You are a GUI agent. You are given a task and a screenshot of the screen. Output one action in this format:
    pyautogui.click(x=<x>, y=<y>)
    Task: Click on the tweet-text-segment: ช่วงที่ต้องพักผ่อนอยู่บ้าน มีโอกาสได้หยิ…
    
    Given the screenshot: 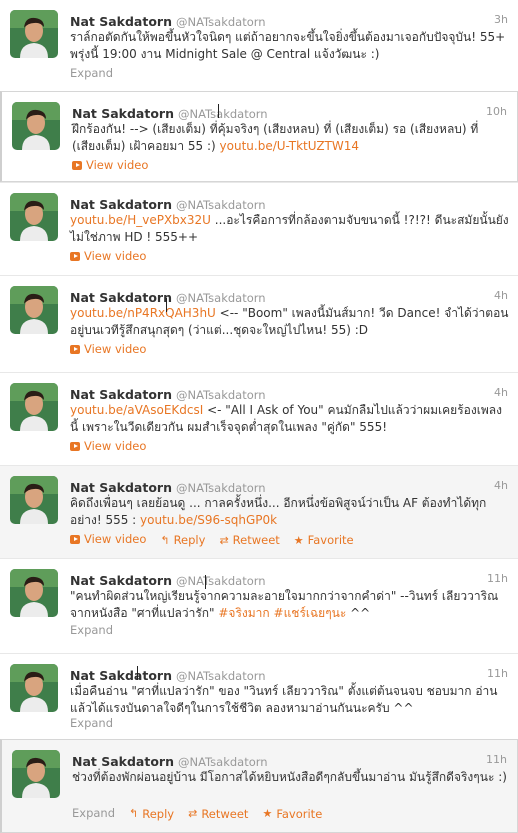 What is the action you would take?
    pyautogui.click(x=289, y=777)
    